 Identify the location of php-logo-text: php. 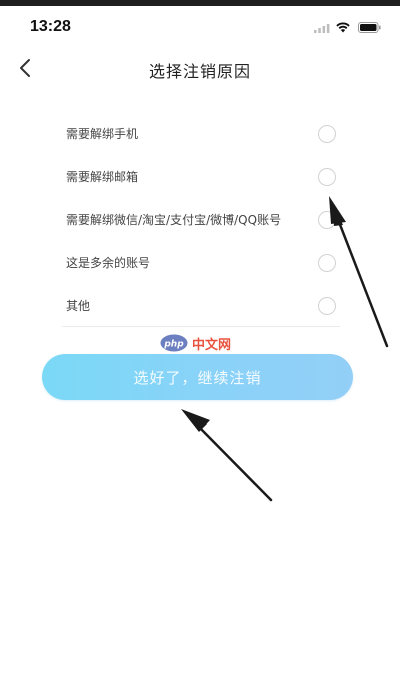
(173, 345).